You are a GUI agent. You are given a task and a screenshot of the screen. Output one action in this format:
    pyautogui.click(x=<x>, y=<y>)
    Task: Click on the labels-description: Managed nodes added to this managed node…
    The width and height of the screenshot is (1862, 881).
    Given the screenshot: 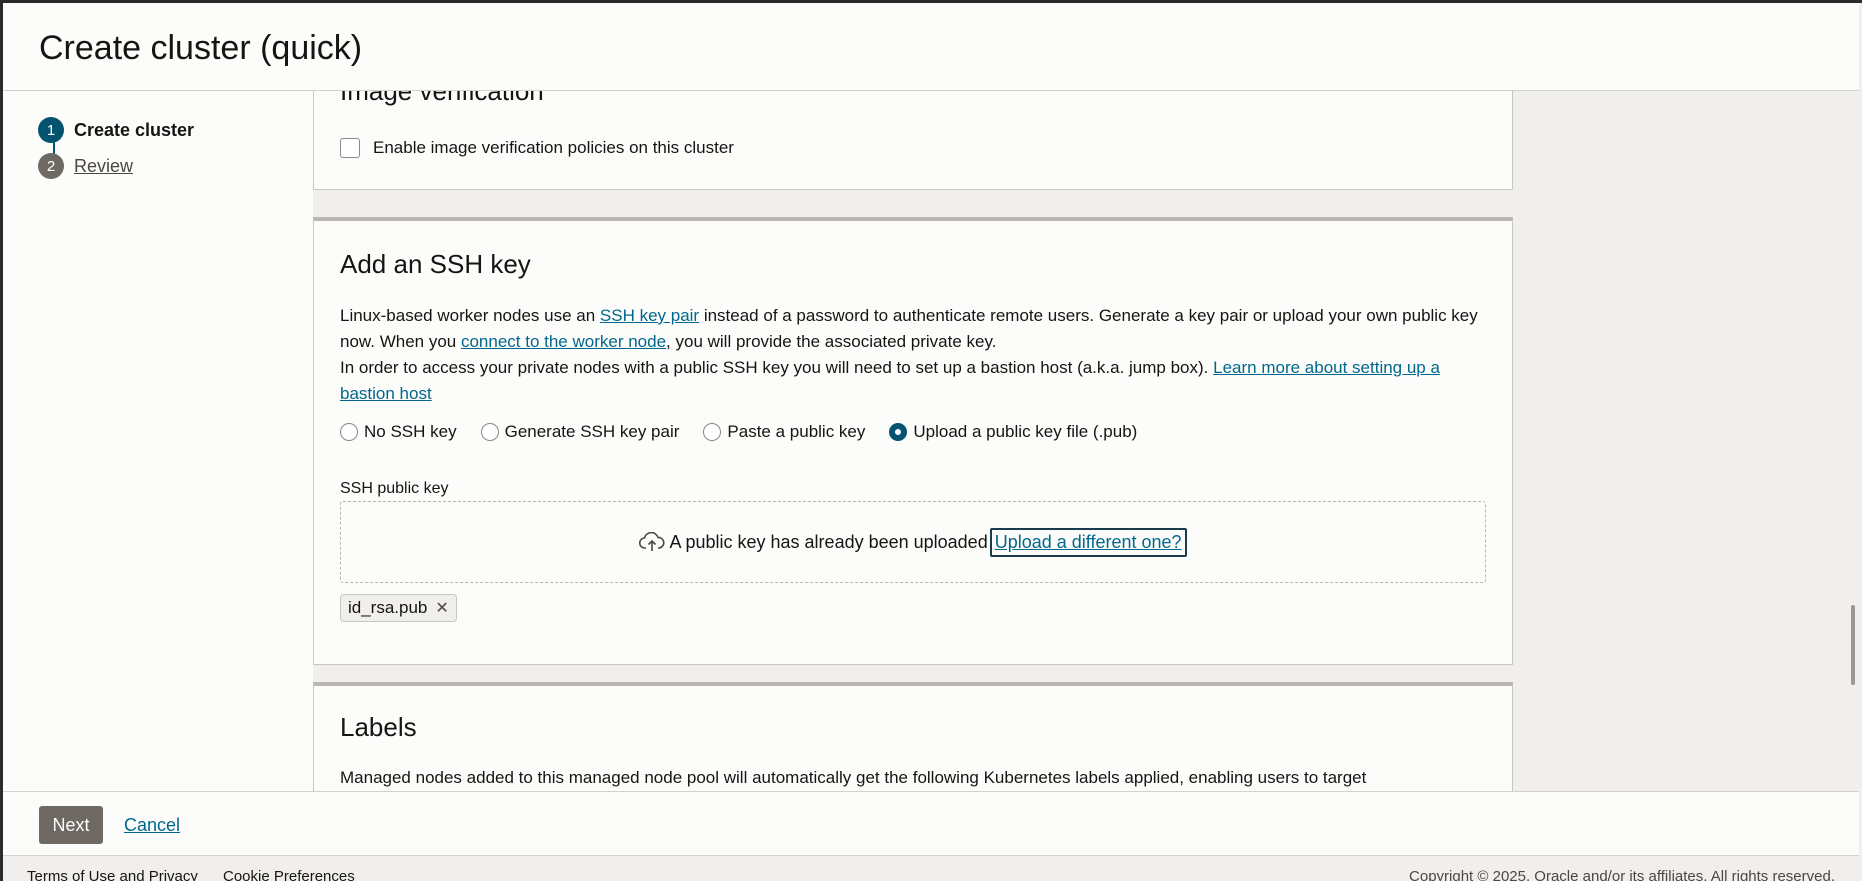 What is the action you would take?
    pyautogui.click(x=853, y=777)
    